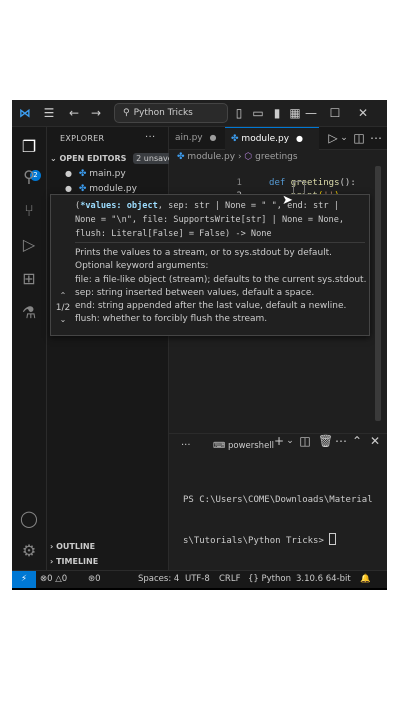 This screenshot has width=405, height=720. Describe the element at coordinates (323, 579) in the screenshot. I see `interpreter-version: 3.10.6 64-bit` at that location.